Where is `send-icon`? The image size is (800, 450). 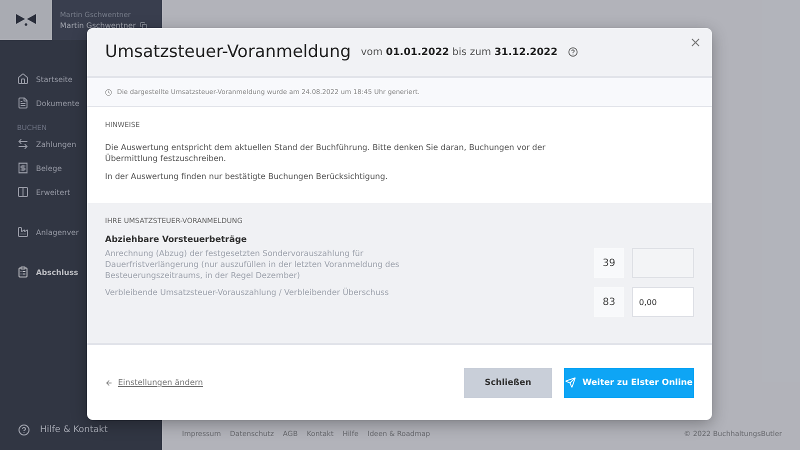
send-icon is located at coordinates (570, 382).